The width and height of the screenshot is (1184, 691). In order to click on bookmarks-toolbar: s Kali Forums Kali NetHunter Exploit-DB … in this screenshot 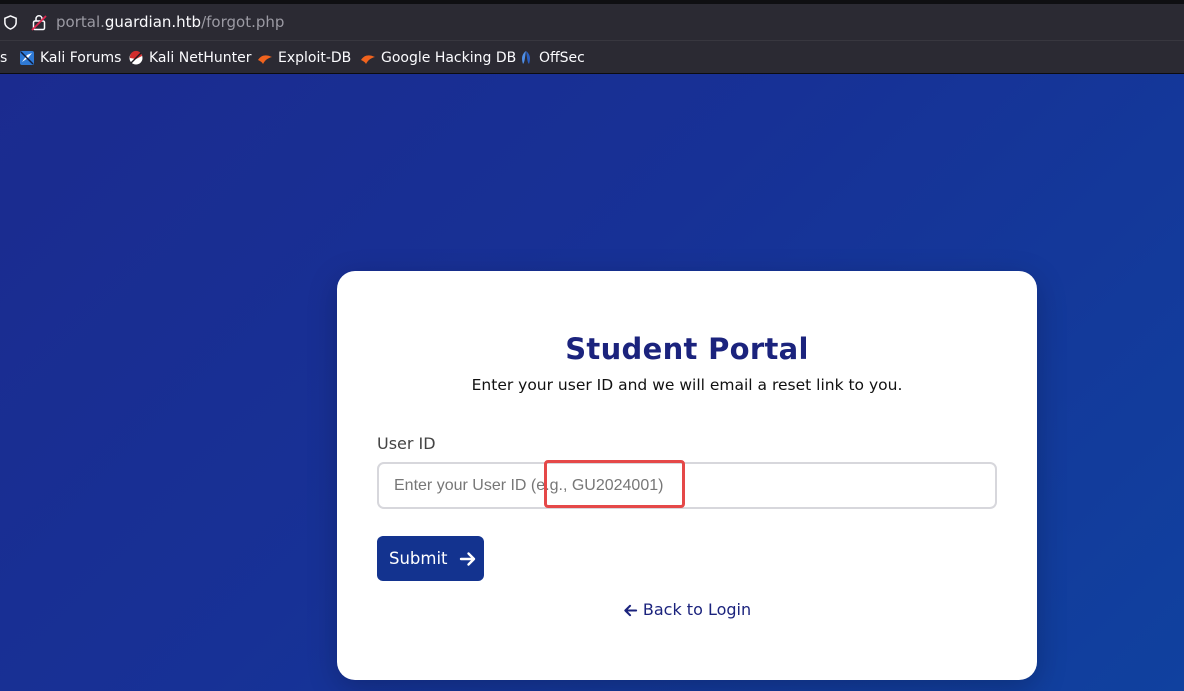, I will do `click(592, 57)`.